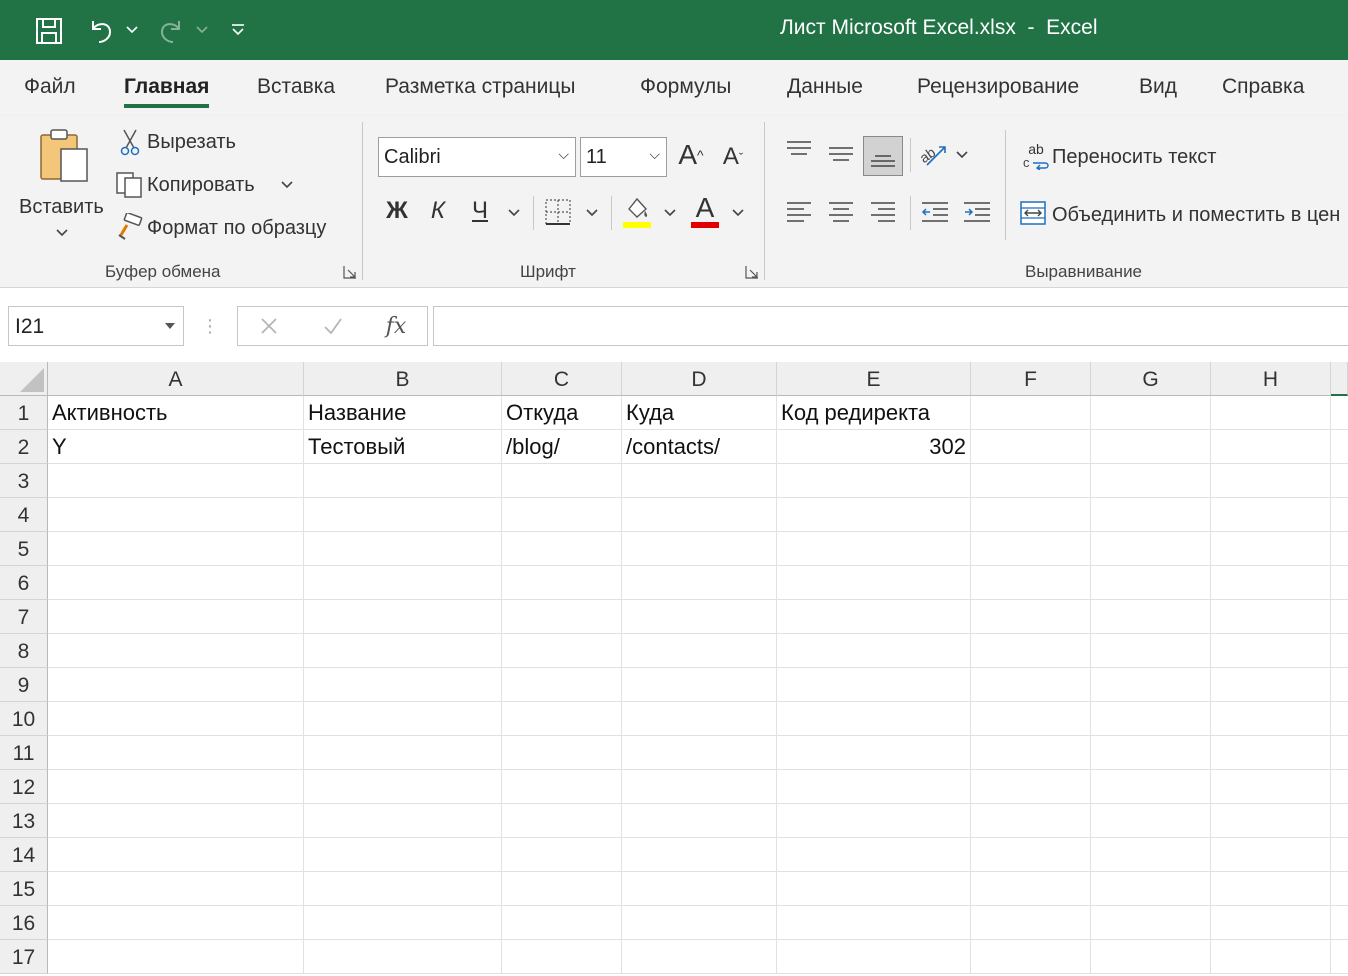 The width and height of the screenshot is (1348, 976). What do you see at coordinates (883, 156) in the screenshot?
I see `align-bottom-icon` at bounding box center [883, 156].